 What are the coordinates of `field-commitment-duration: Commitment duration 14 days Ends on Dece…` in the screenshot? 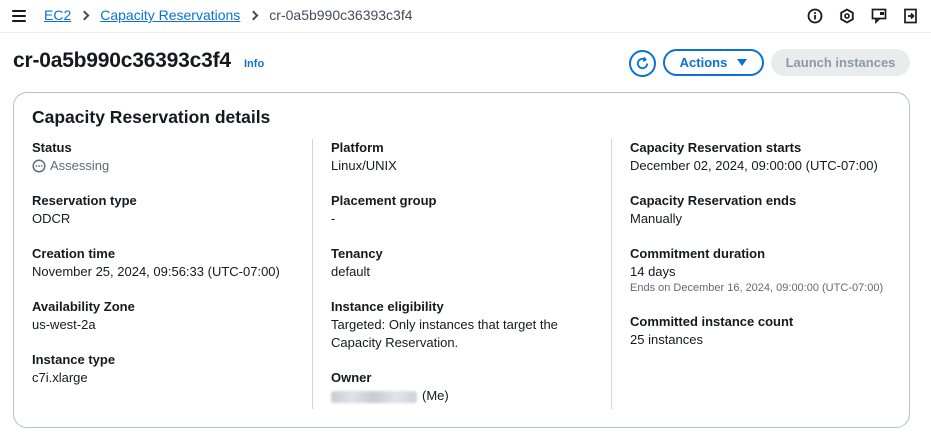 It's located at (765, 270).